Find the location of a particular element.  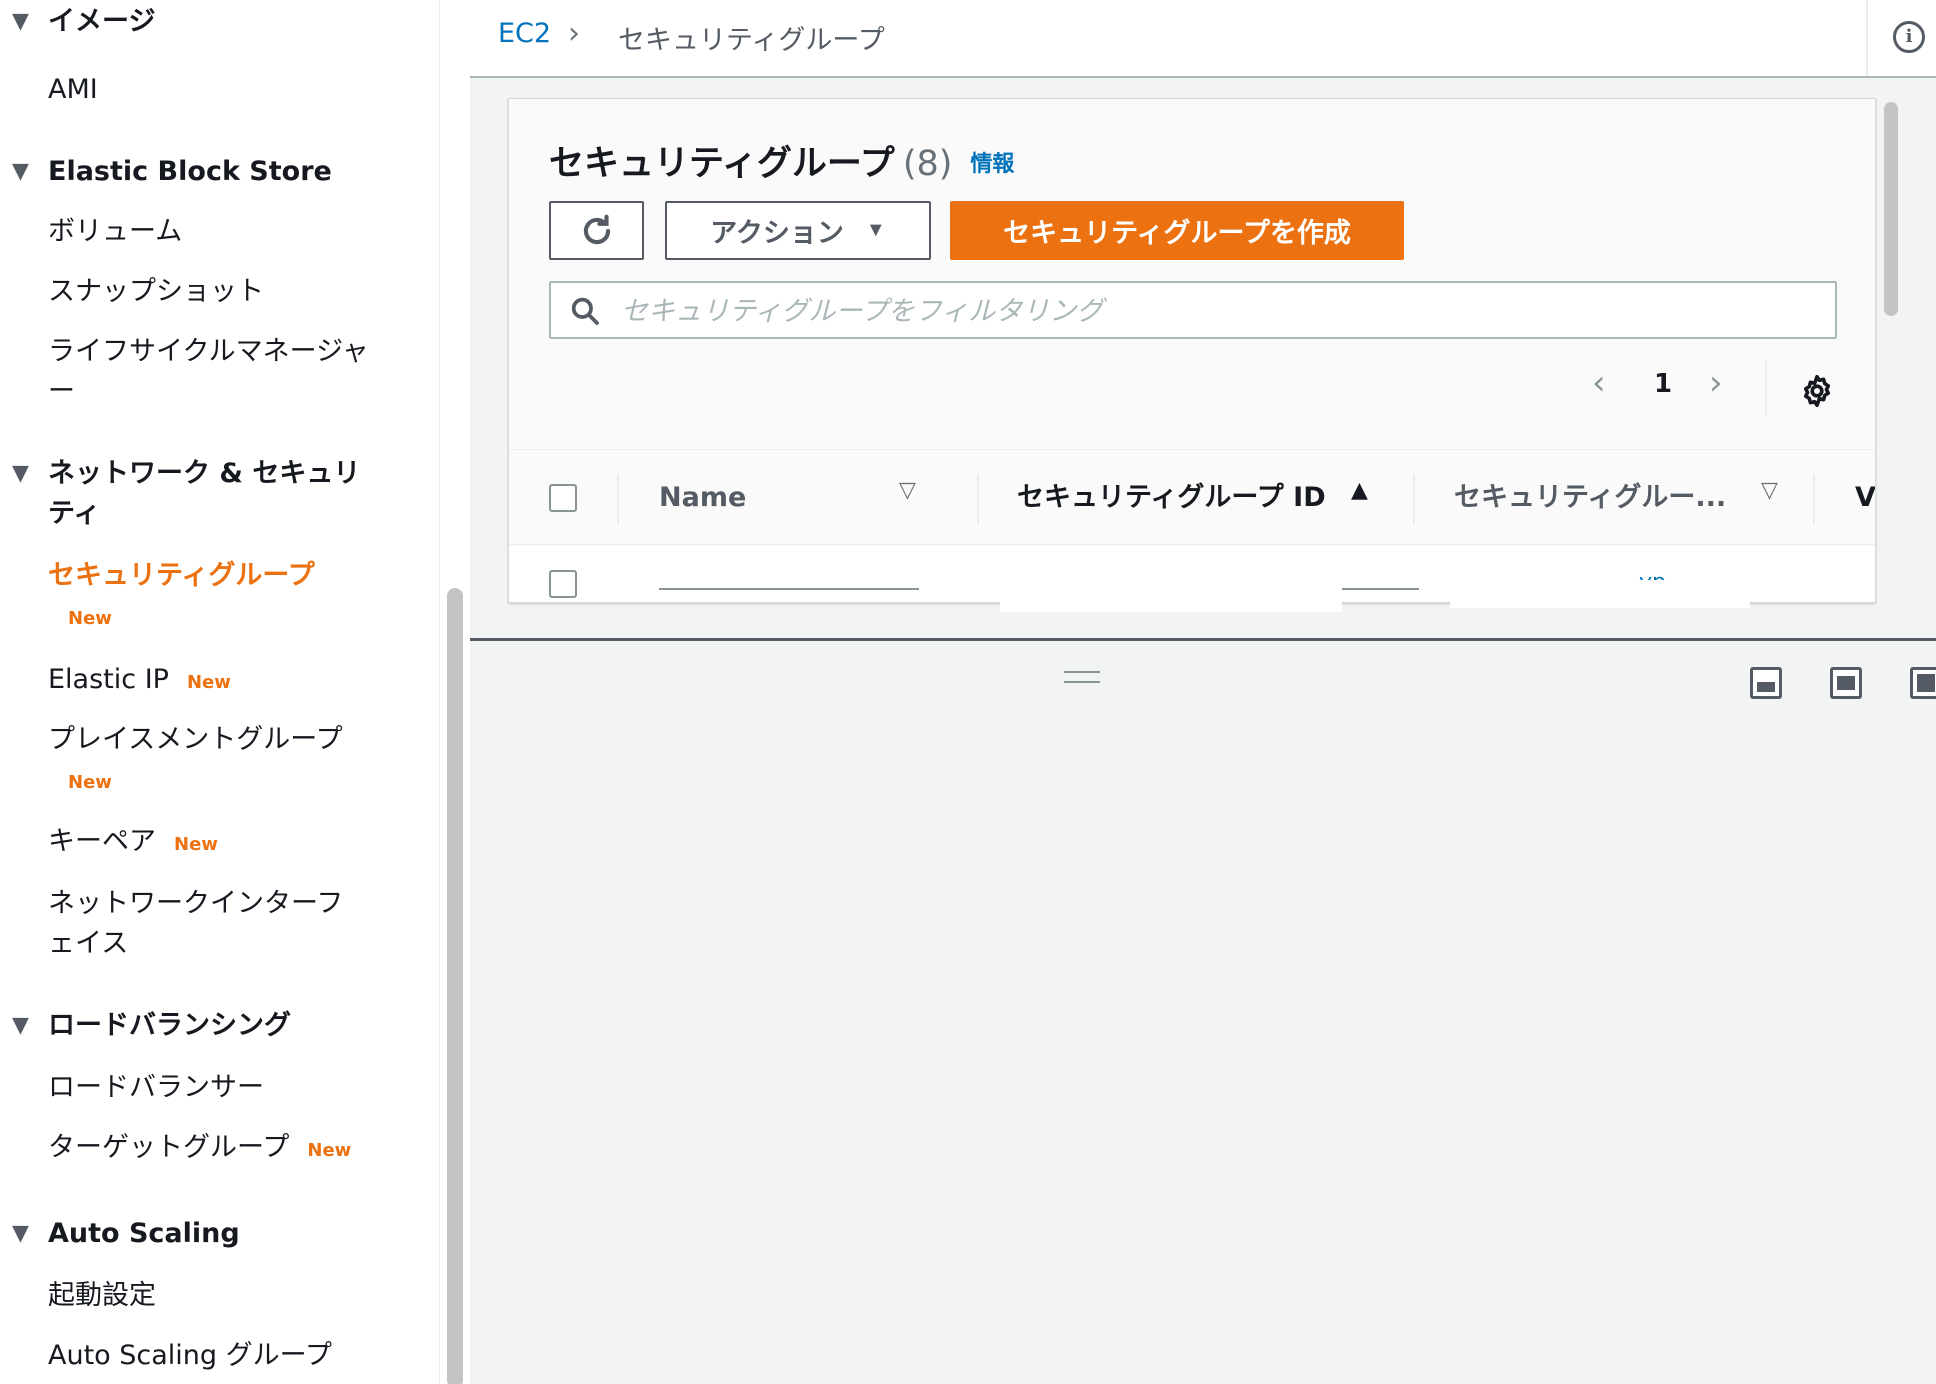

drag-handle-icon is located at coordinates (1082, 677).